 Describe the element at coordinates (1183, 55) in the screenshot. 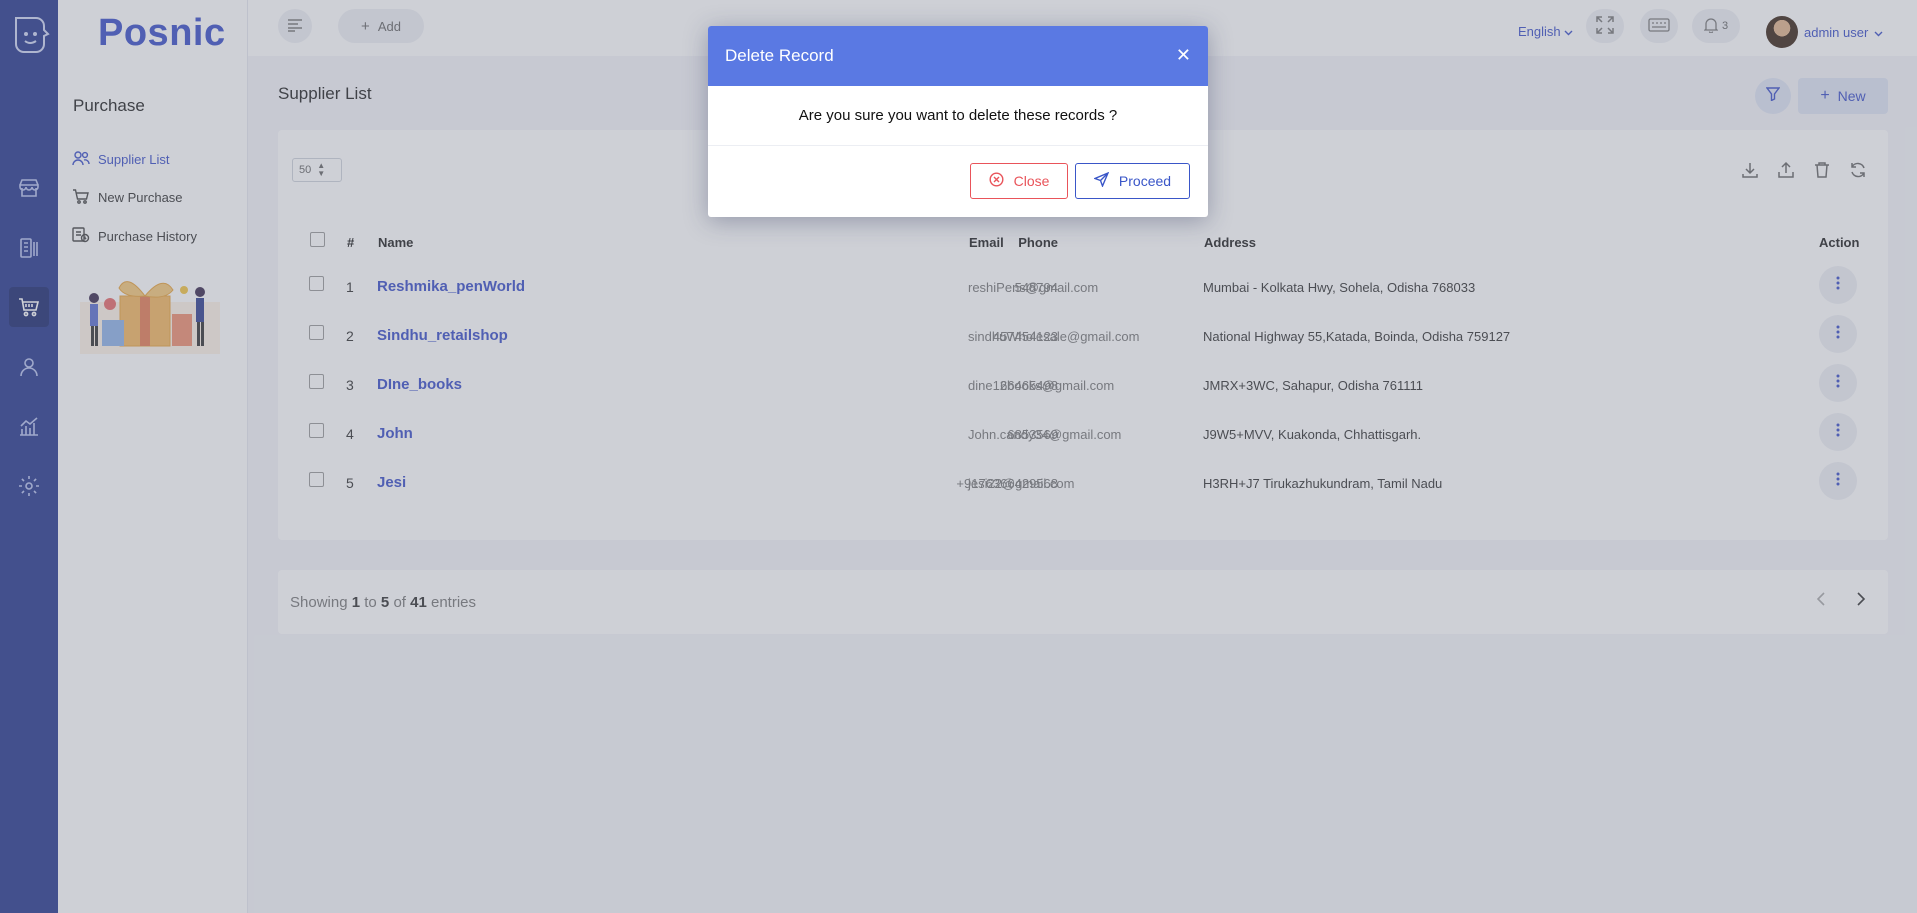

I see `close-icon: ✕` at that location.